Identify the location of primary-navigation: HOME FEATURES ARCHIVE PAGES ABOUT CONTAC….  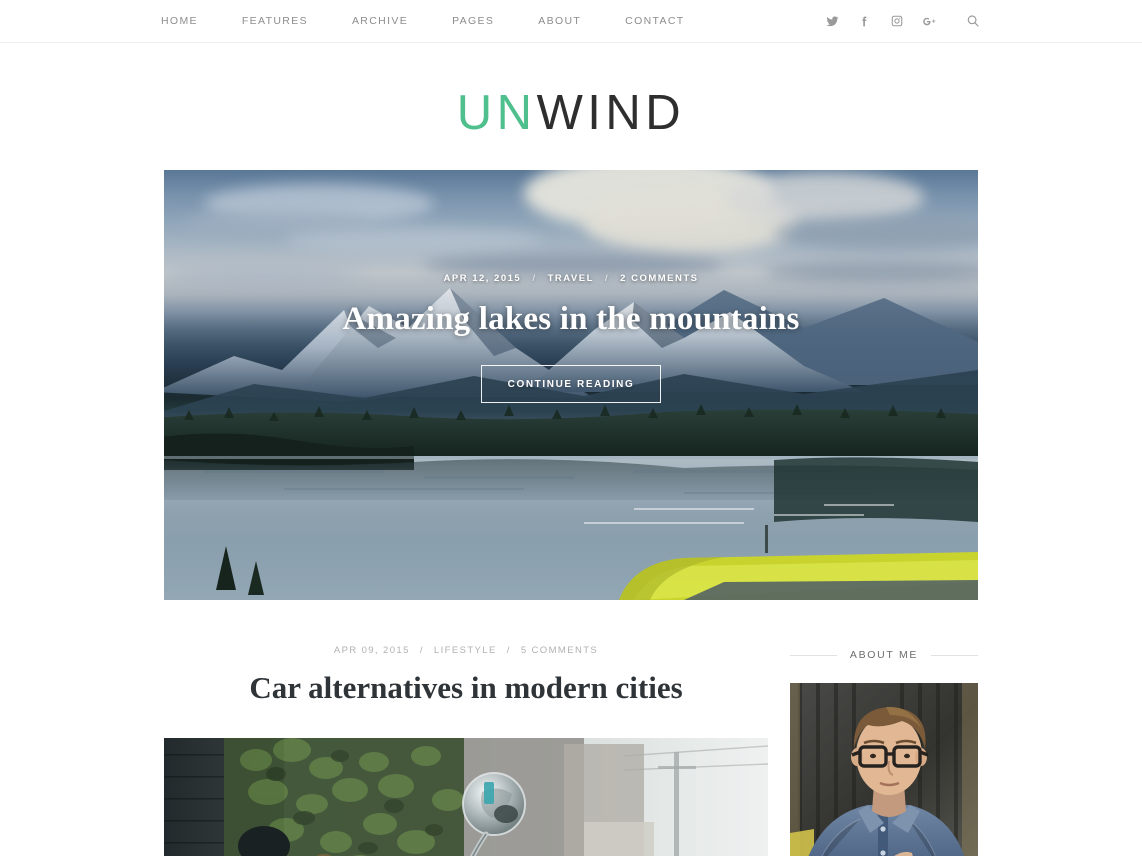
(423, 21).